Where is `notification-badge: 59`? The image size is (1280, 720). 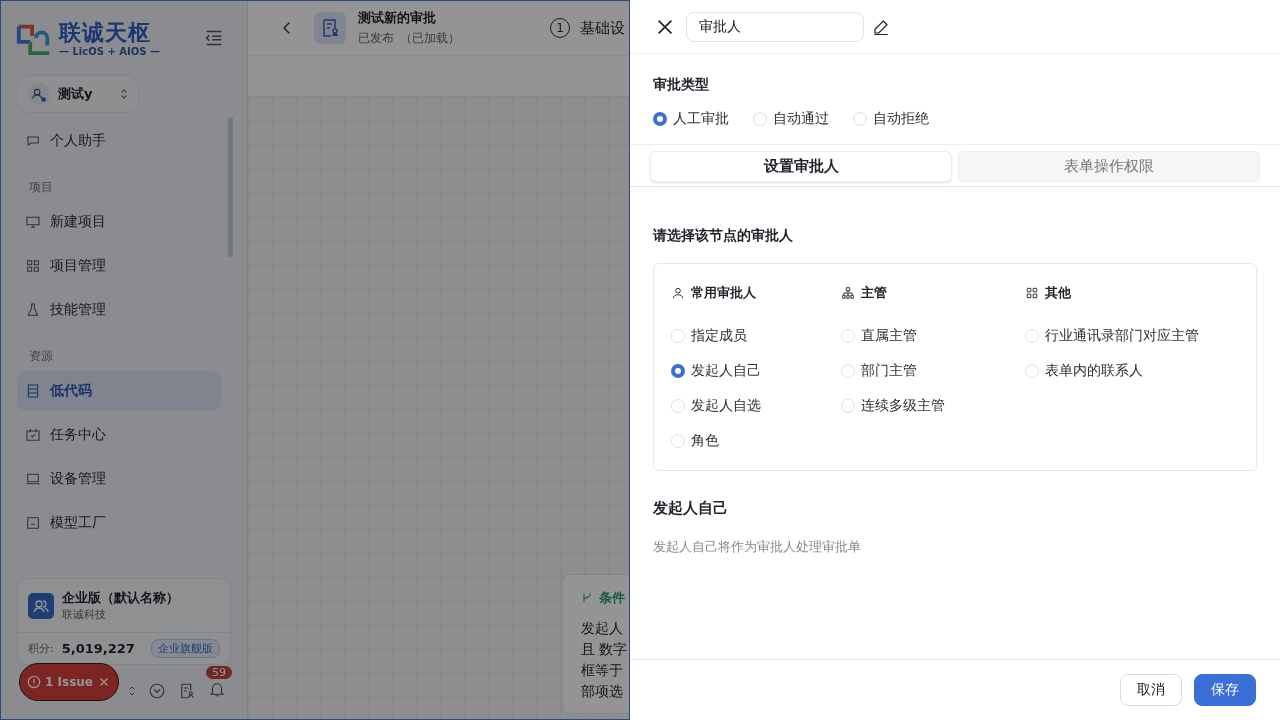 notification-badge: 59 is located at coordinates (219, 672).